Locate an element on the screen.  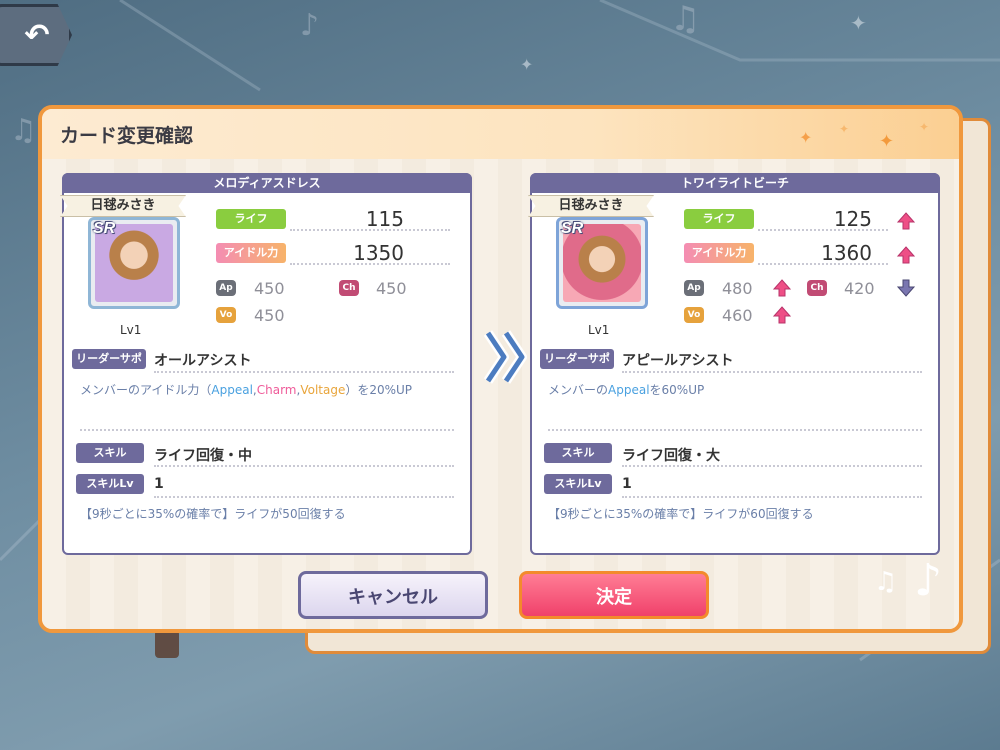
music-note-icon: ♪ is located at coordinates (928, 580).